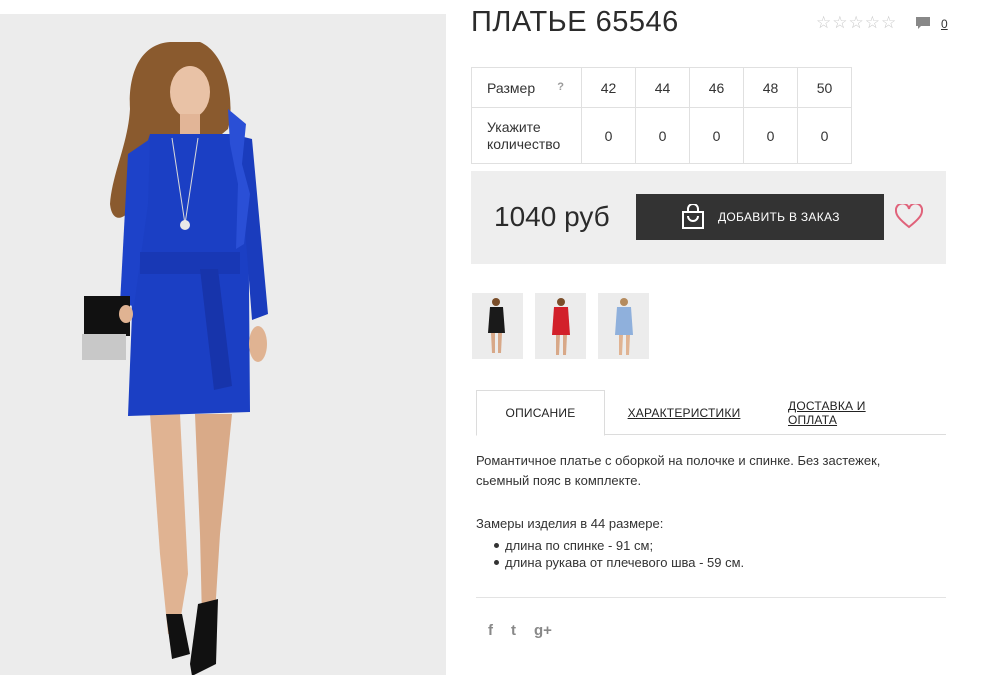 The image size is (997, 675). I want to click on tab-description: ОПИСАНИЕ, so click(540, 413).